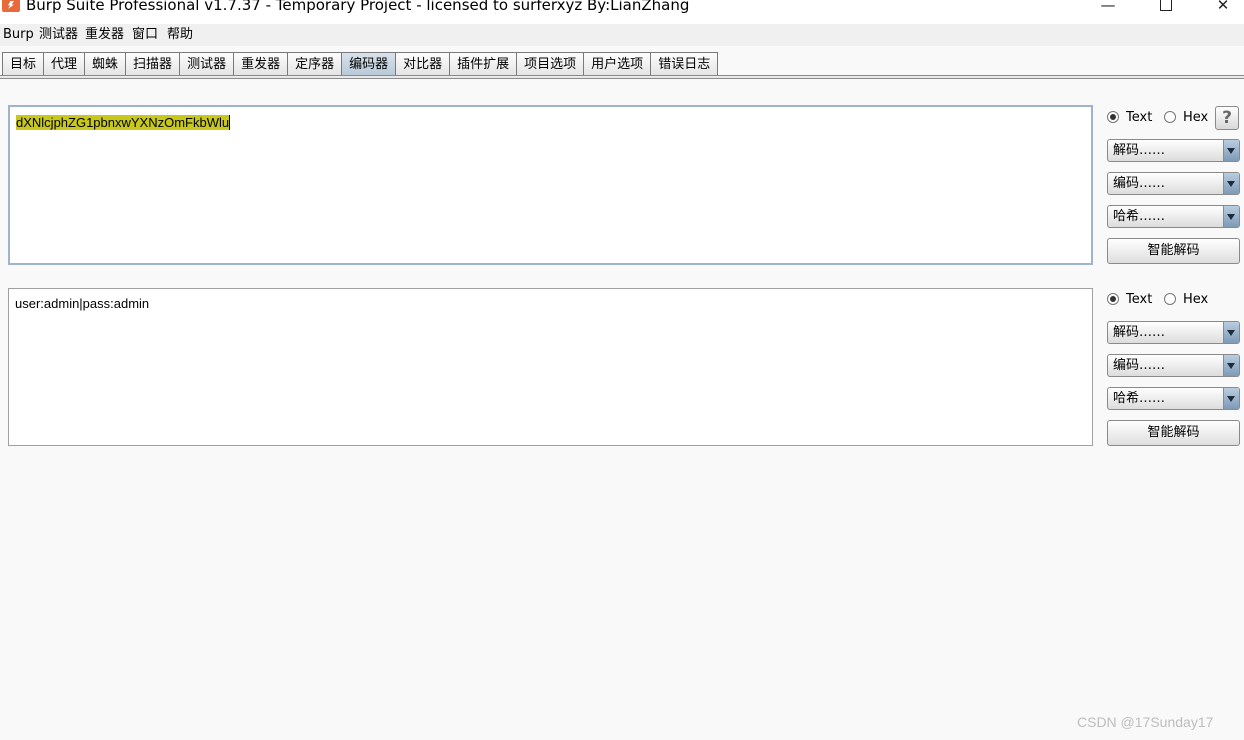 This screenshot has width=1244, height=740. Describe the element at coordinates (64, 63) in the screenshot. I see `tab-proxy: 代理` at that location.